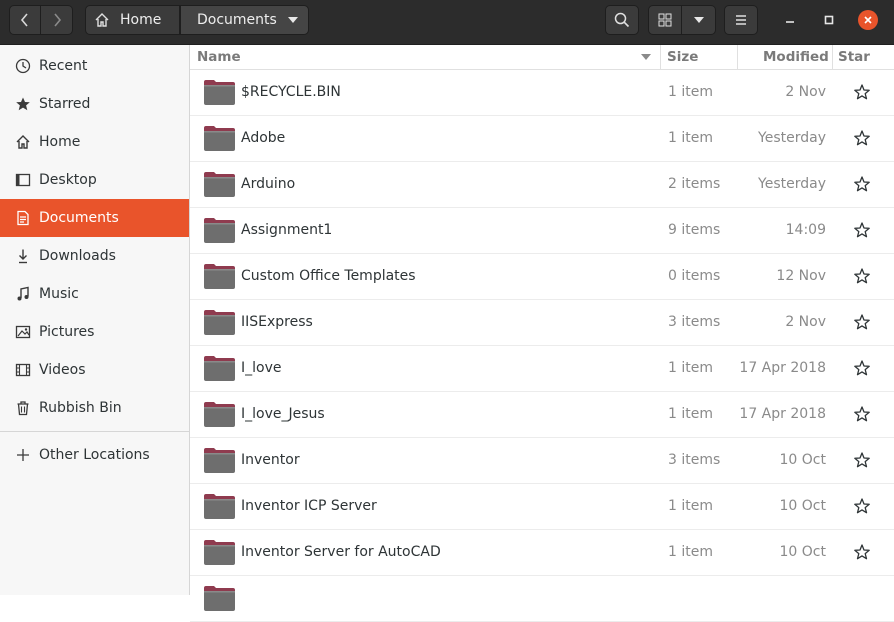 The width and height of the screenshot is (894, 622). What do you see at coordinates (94, 66) in the screenshot?
I see `sidebar-item-recent: Recent` at bounding box center [94, 66].